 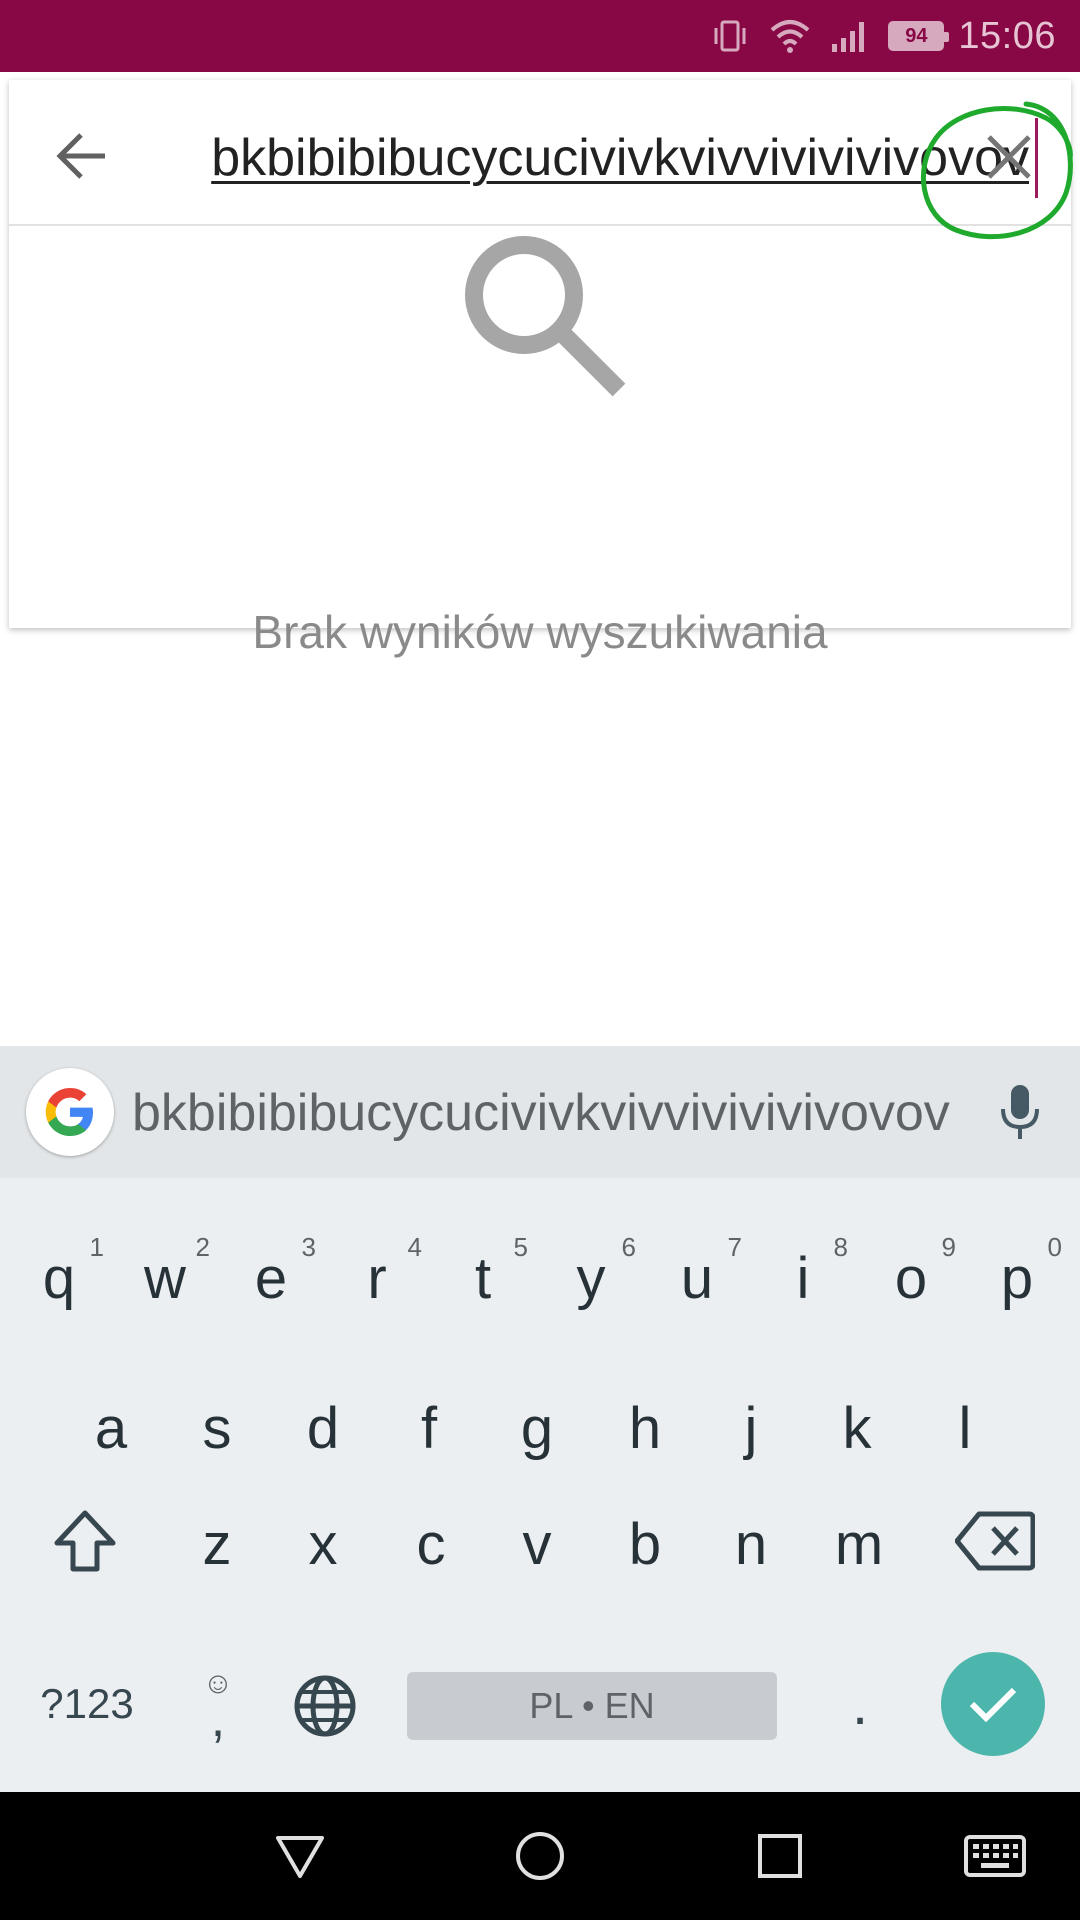 I want to click on key-i: i8, so click(x=803, y=1278).